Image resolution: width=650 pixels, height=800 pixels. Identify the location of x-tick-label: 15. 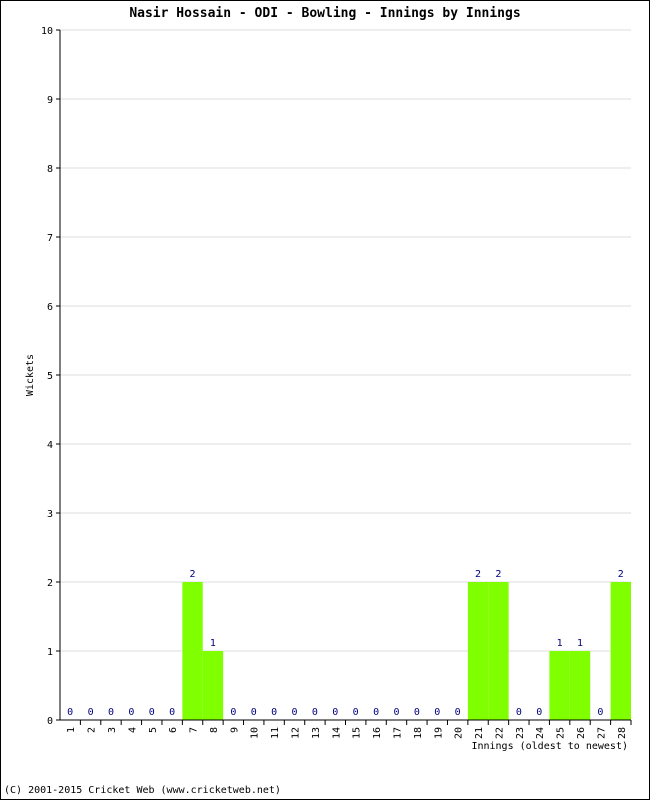
(357, 733).